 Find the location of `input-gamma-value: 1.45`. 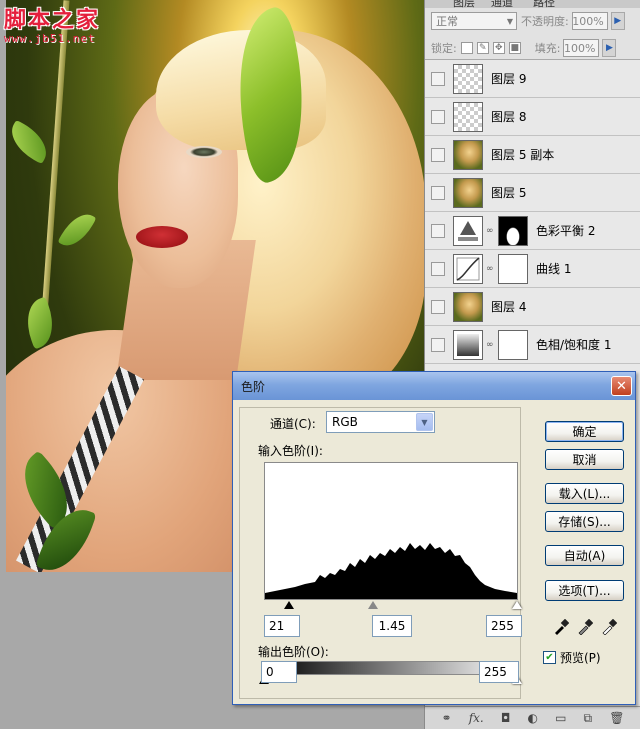

input-gamma-value: 1.45 is located at coordinates (392, 626).